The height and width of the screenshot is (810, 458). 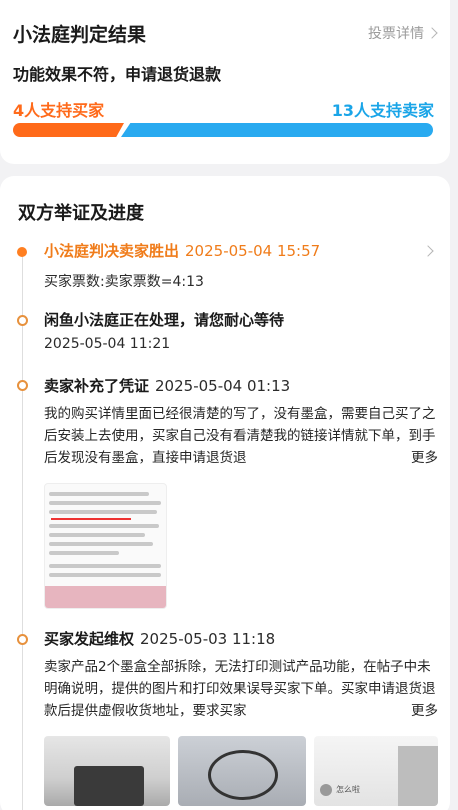 I want to click on event-time: 2025-05-03 11:18, so click(x=208, y=639).